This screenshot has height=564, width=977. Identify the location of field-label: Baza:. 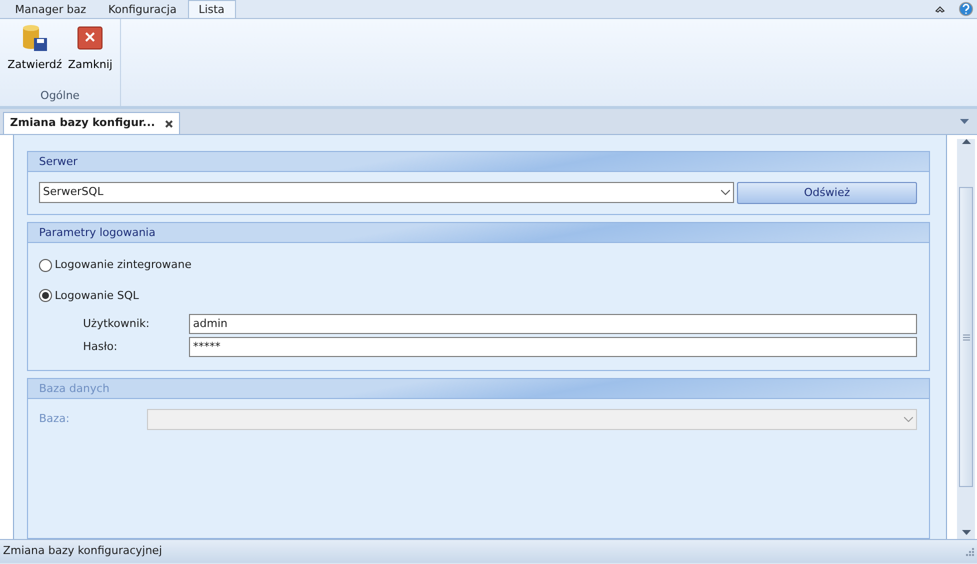
(55, 419).